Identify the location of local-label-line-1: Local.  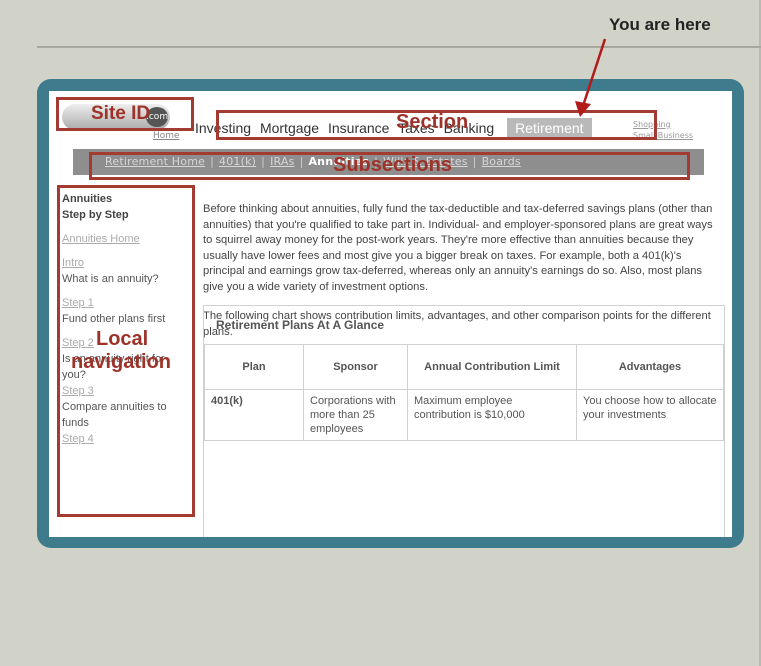
(122, 339).